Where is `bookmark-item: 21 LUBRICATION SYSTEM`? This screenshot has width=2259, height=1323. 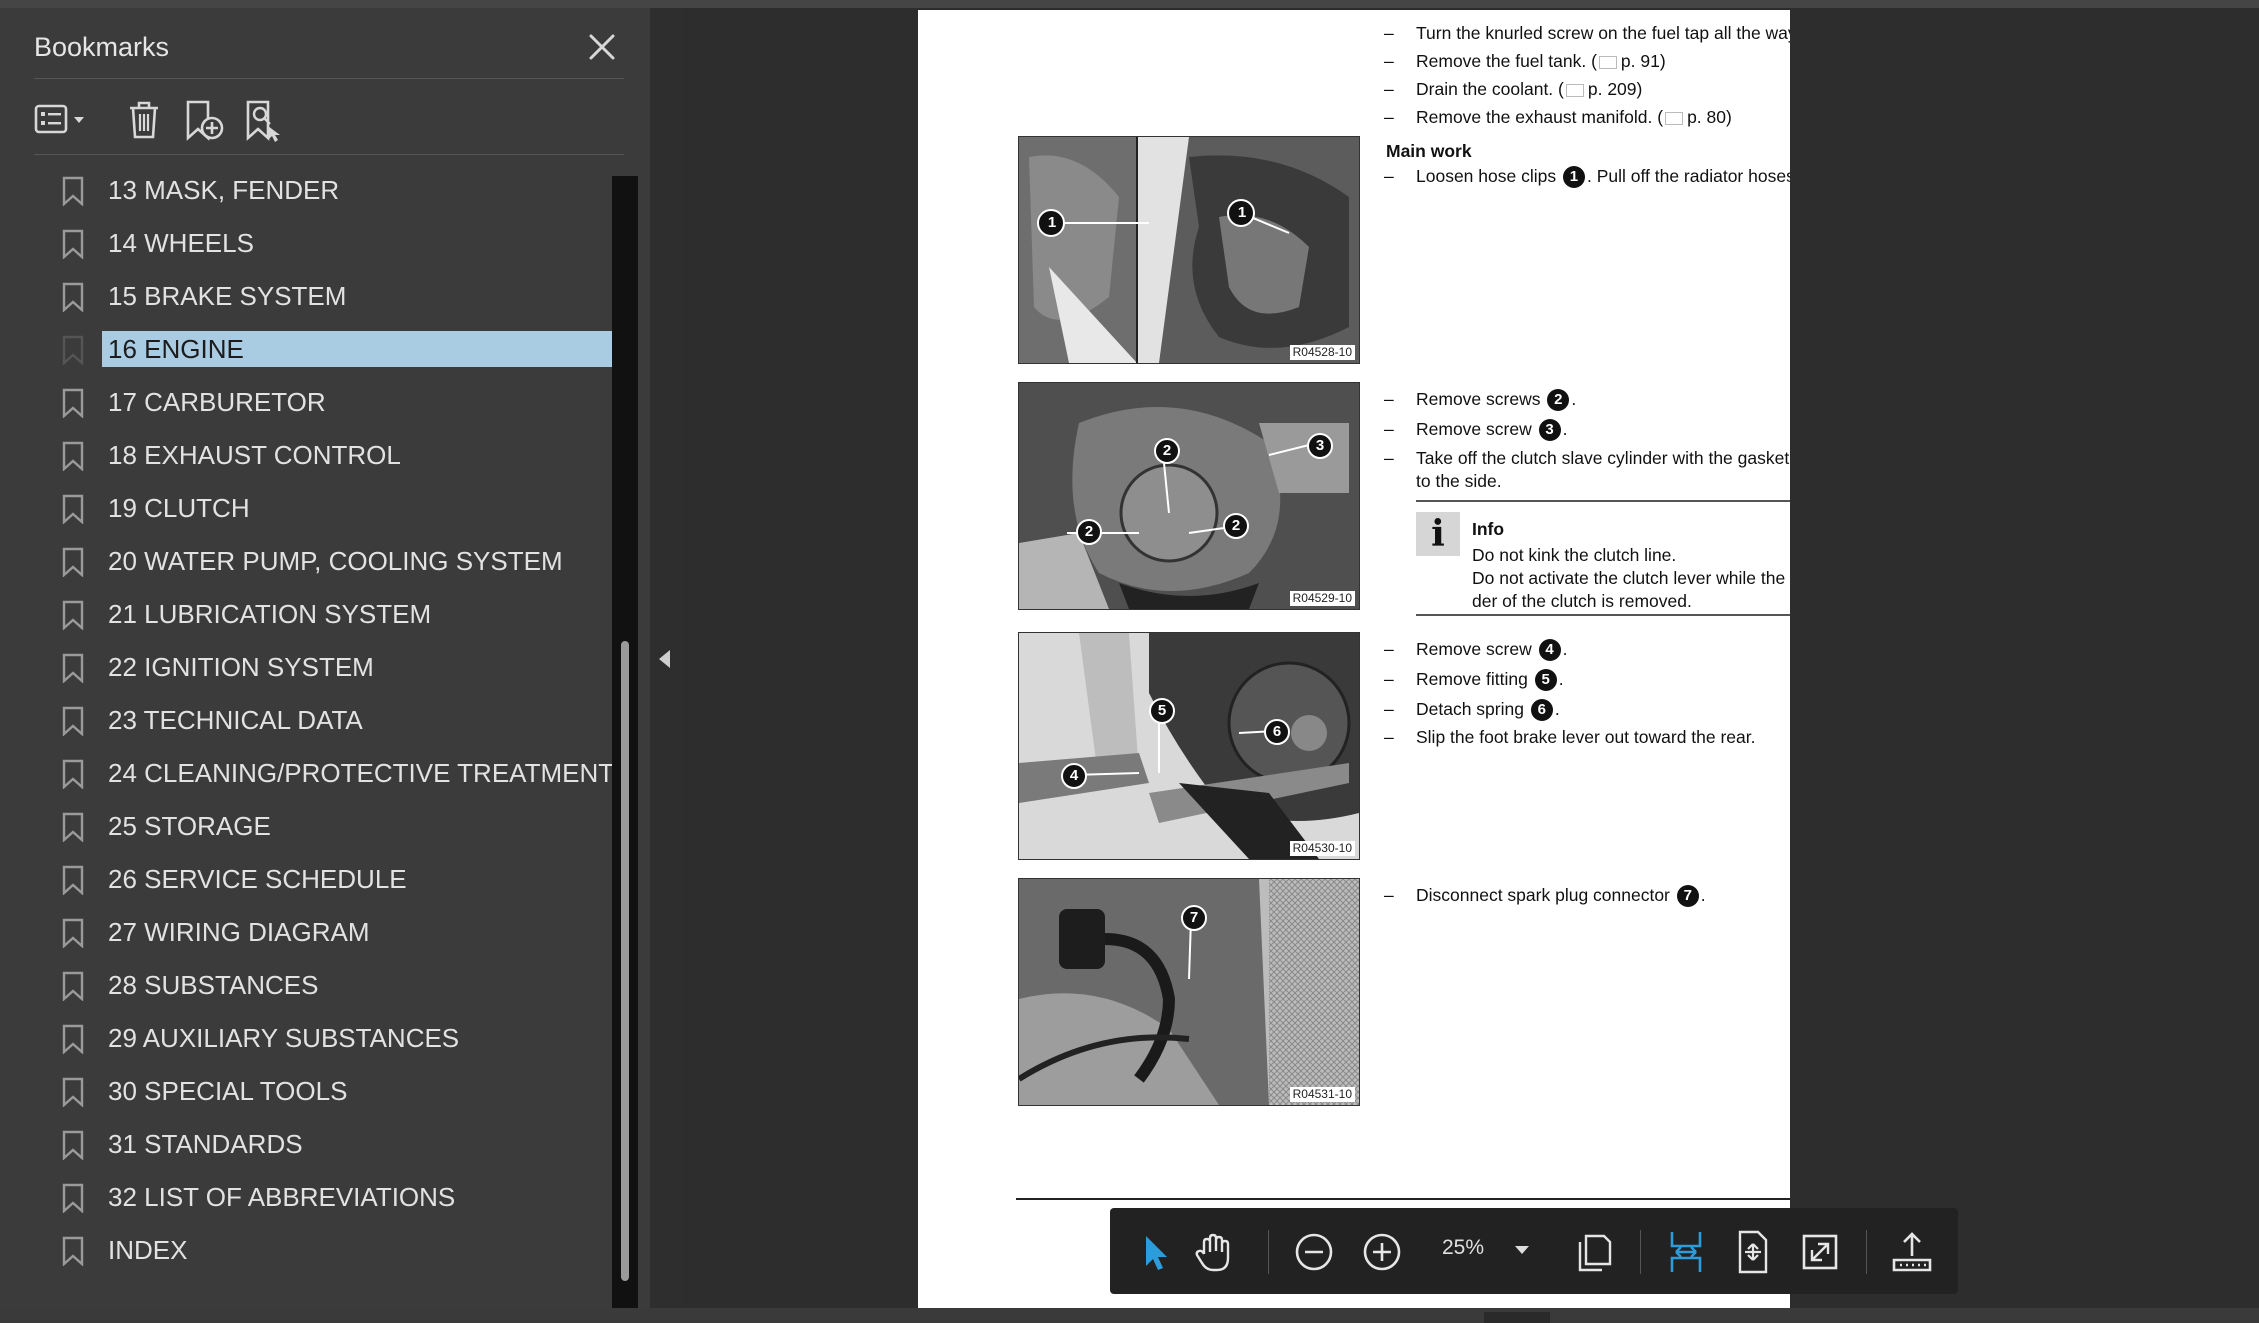
bookmark-item: 21 LUBRICATION SYSTEM is located at coordinates (306, 614).